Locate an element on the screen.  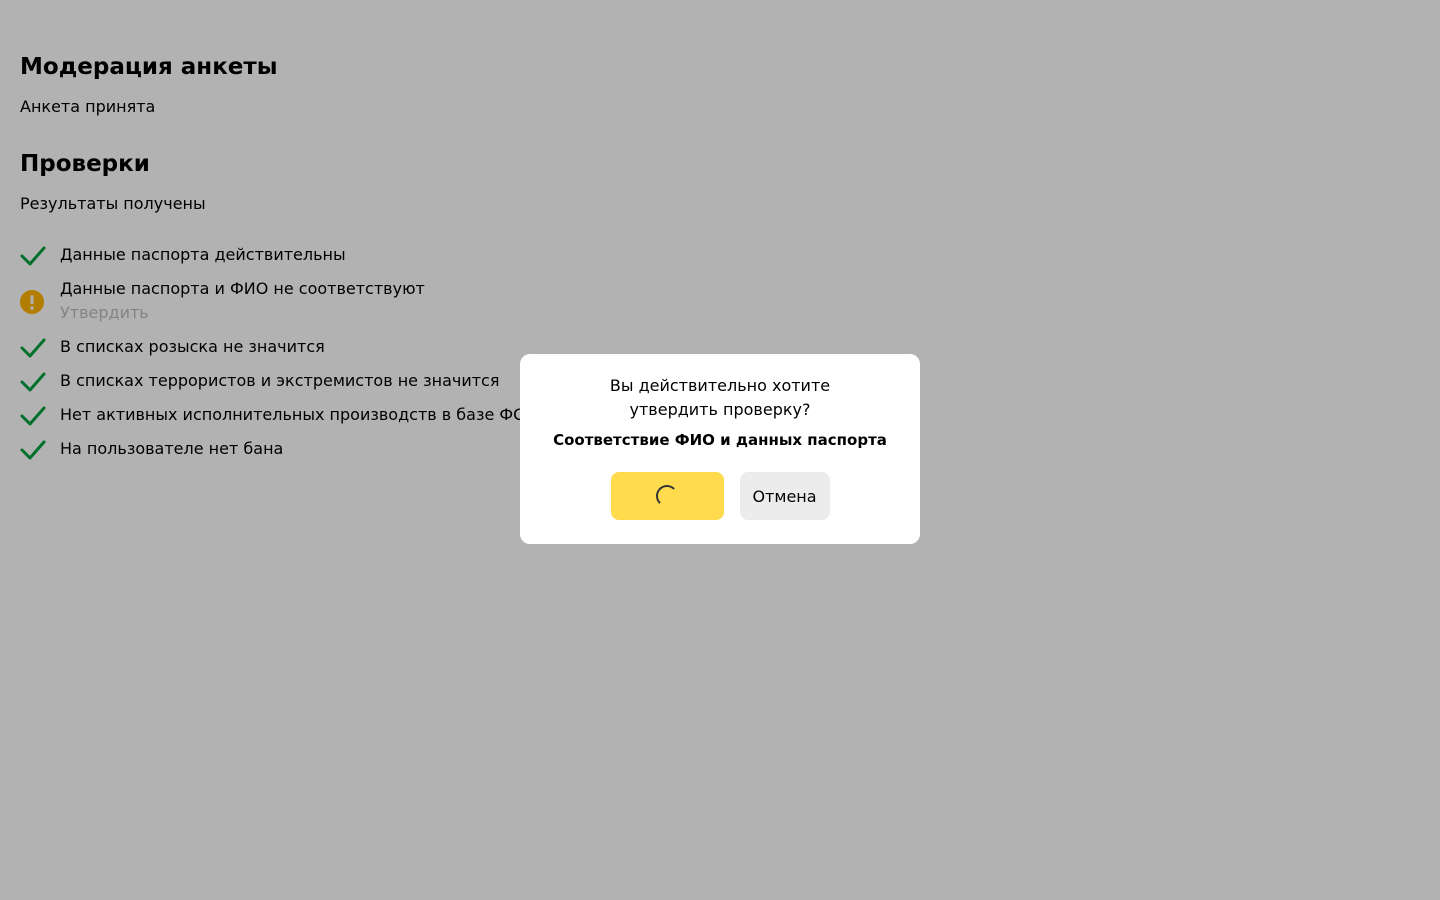
dialog-subject: Соответствие ФИО и данных паспорта is located at coordinates (720, 440).